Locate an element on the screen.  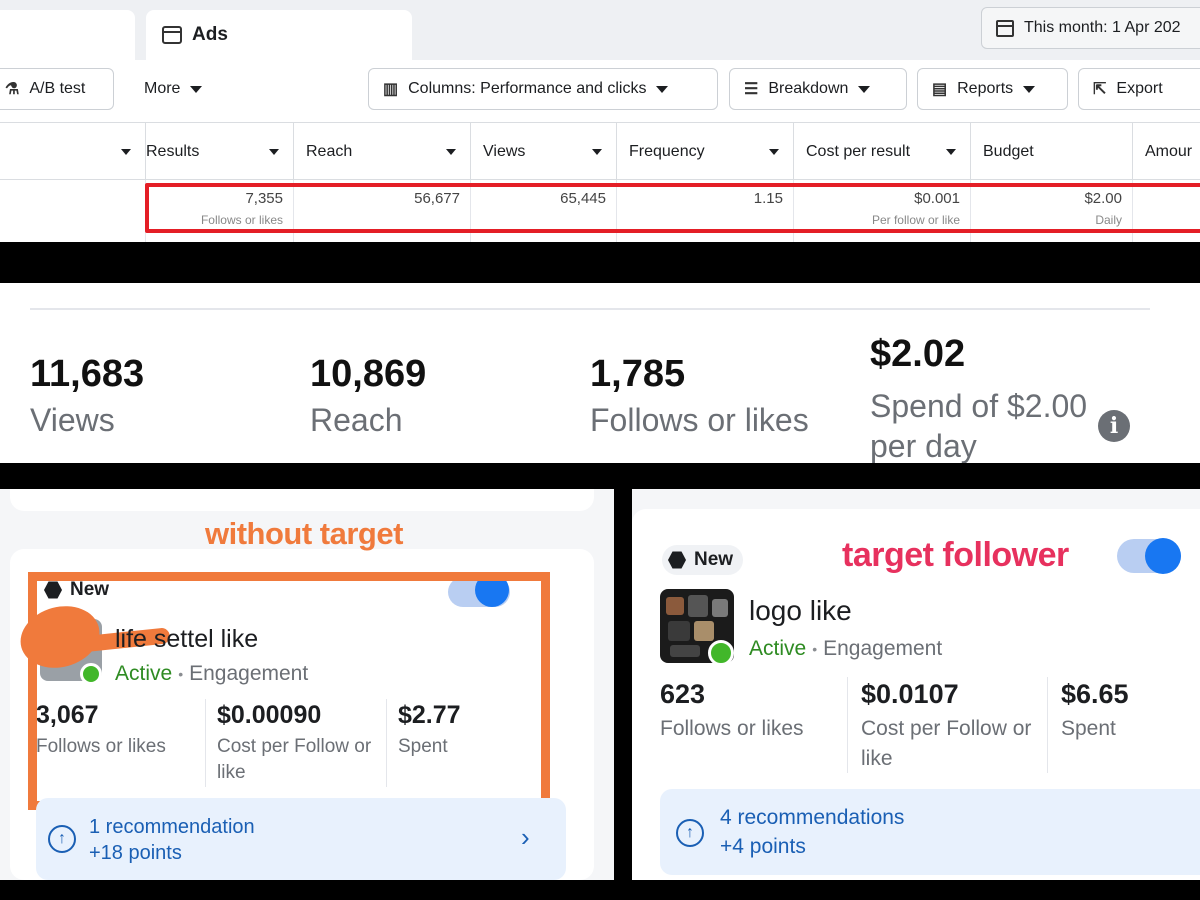
recommendation-count: 4 recommendations is located at coordinates (812, 817).